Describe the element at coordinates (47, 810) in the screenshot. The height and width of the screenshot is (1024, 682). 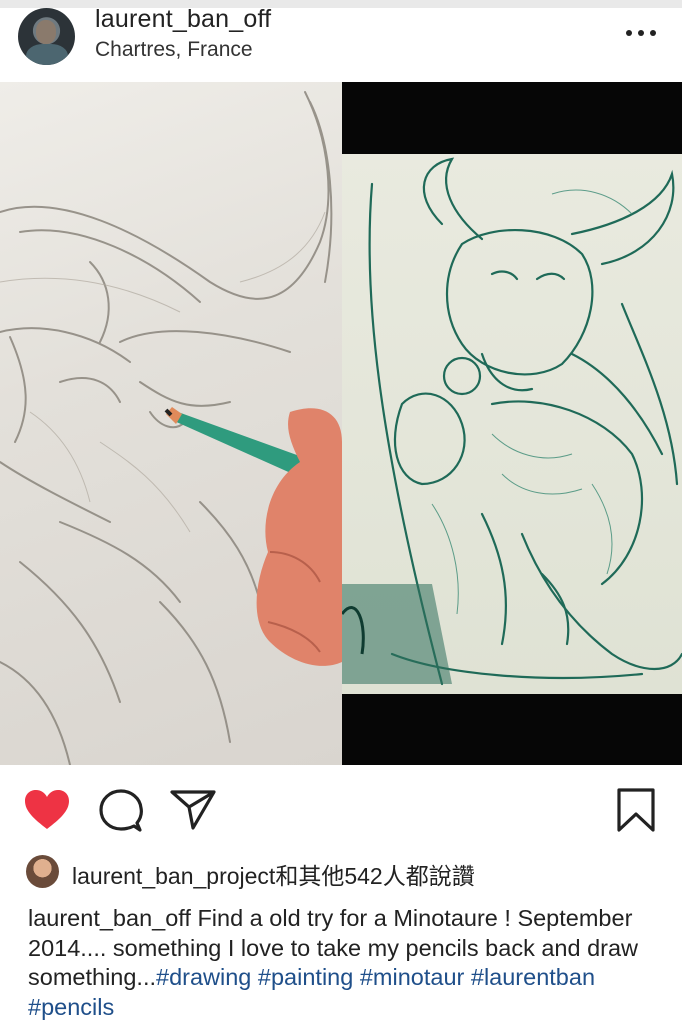
I see `heart-icon` at that location.